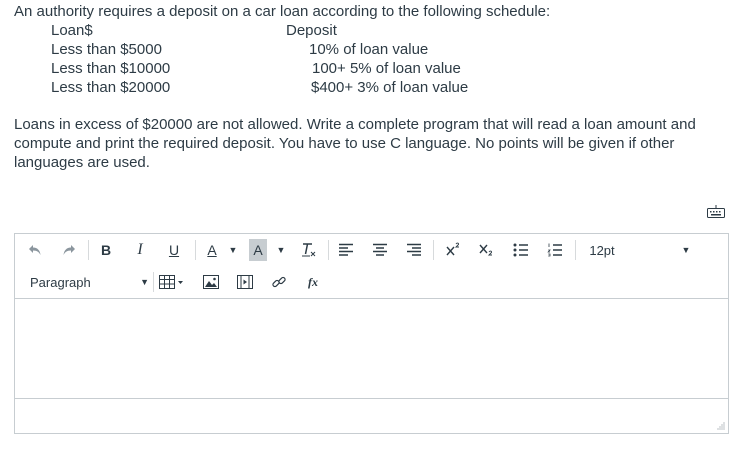 The height and width of the screenshot is (451, 750). I want to click on clear-formatting-icon, so click(309, 250).